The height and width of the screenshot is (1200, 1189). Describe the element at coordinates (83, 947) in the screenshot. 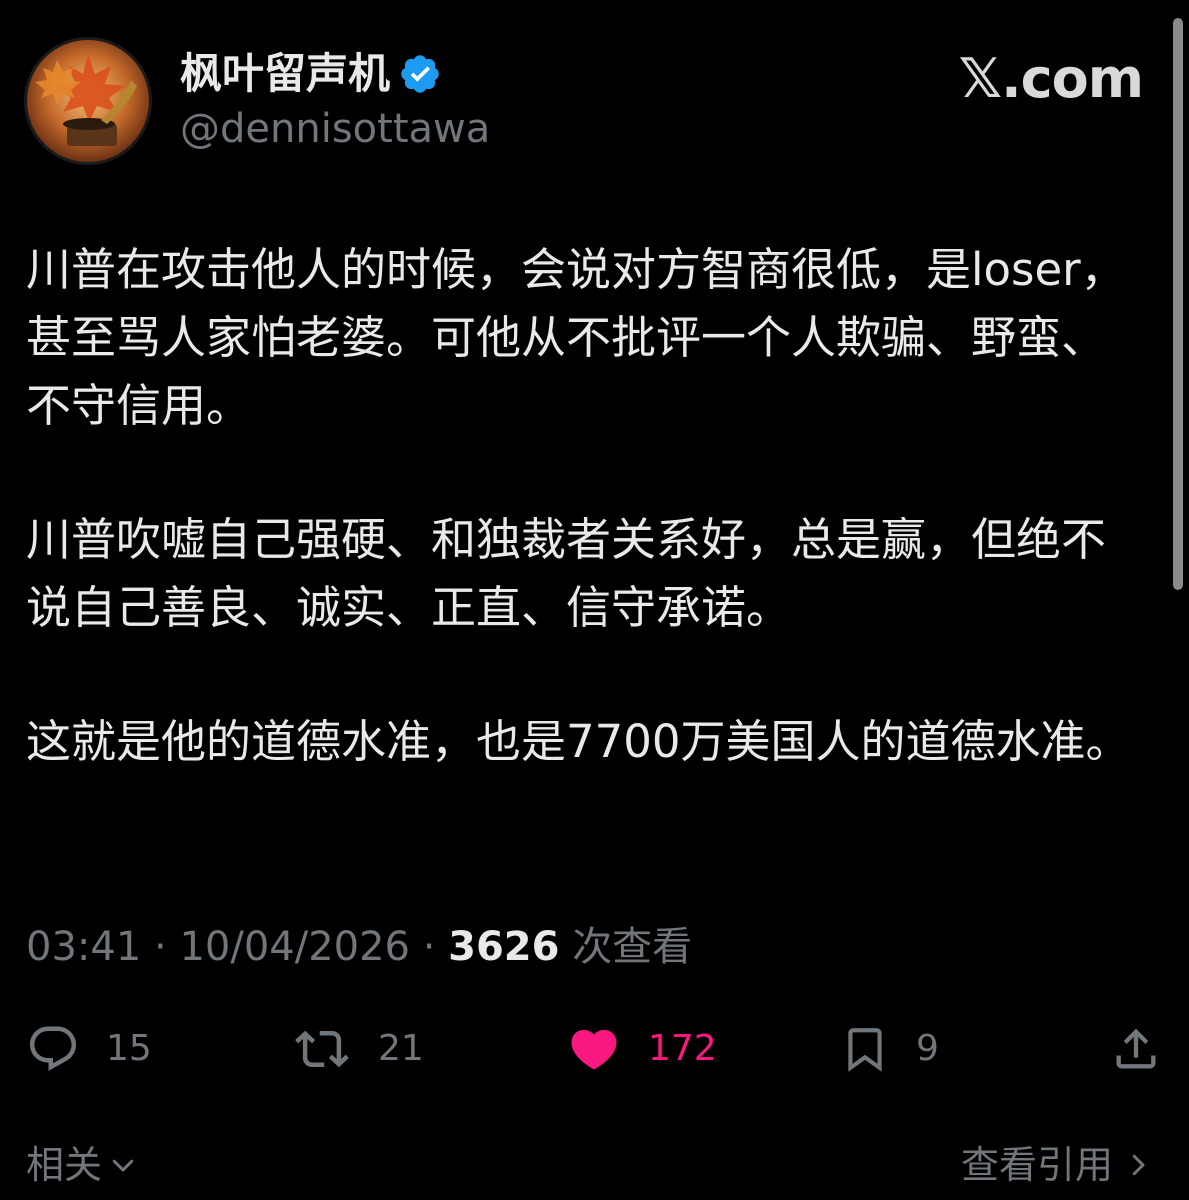

I see `tweet-time: 03:41` at that location.